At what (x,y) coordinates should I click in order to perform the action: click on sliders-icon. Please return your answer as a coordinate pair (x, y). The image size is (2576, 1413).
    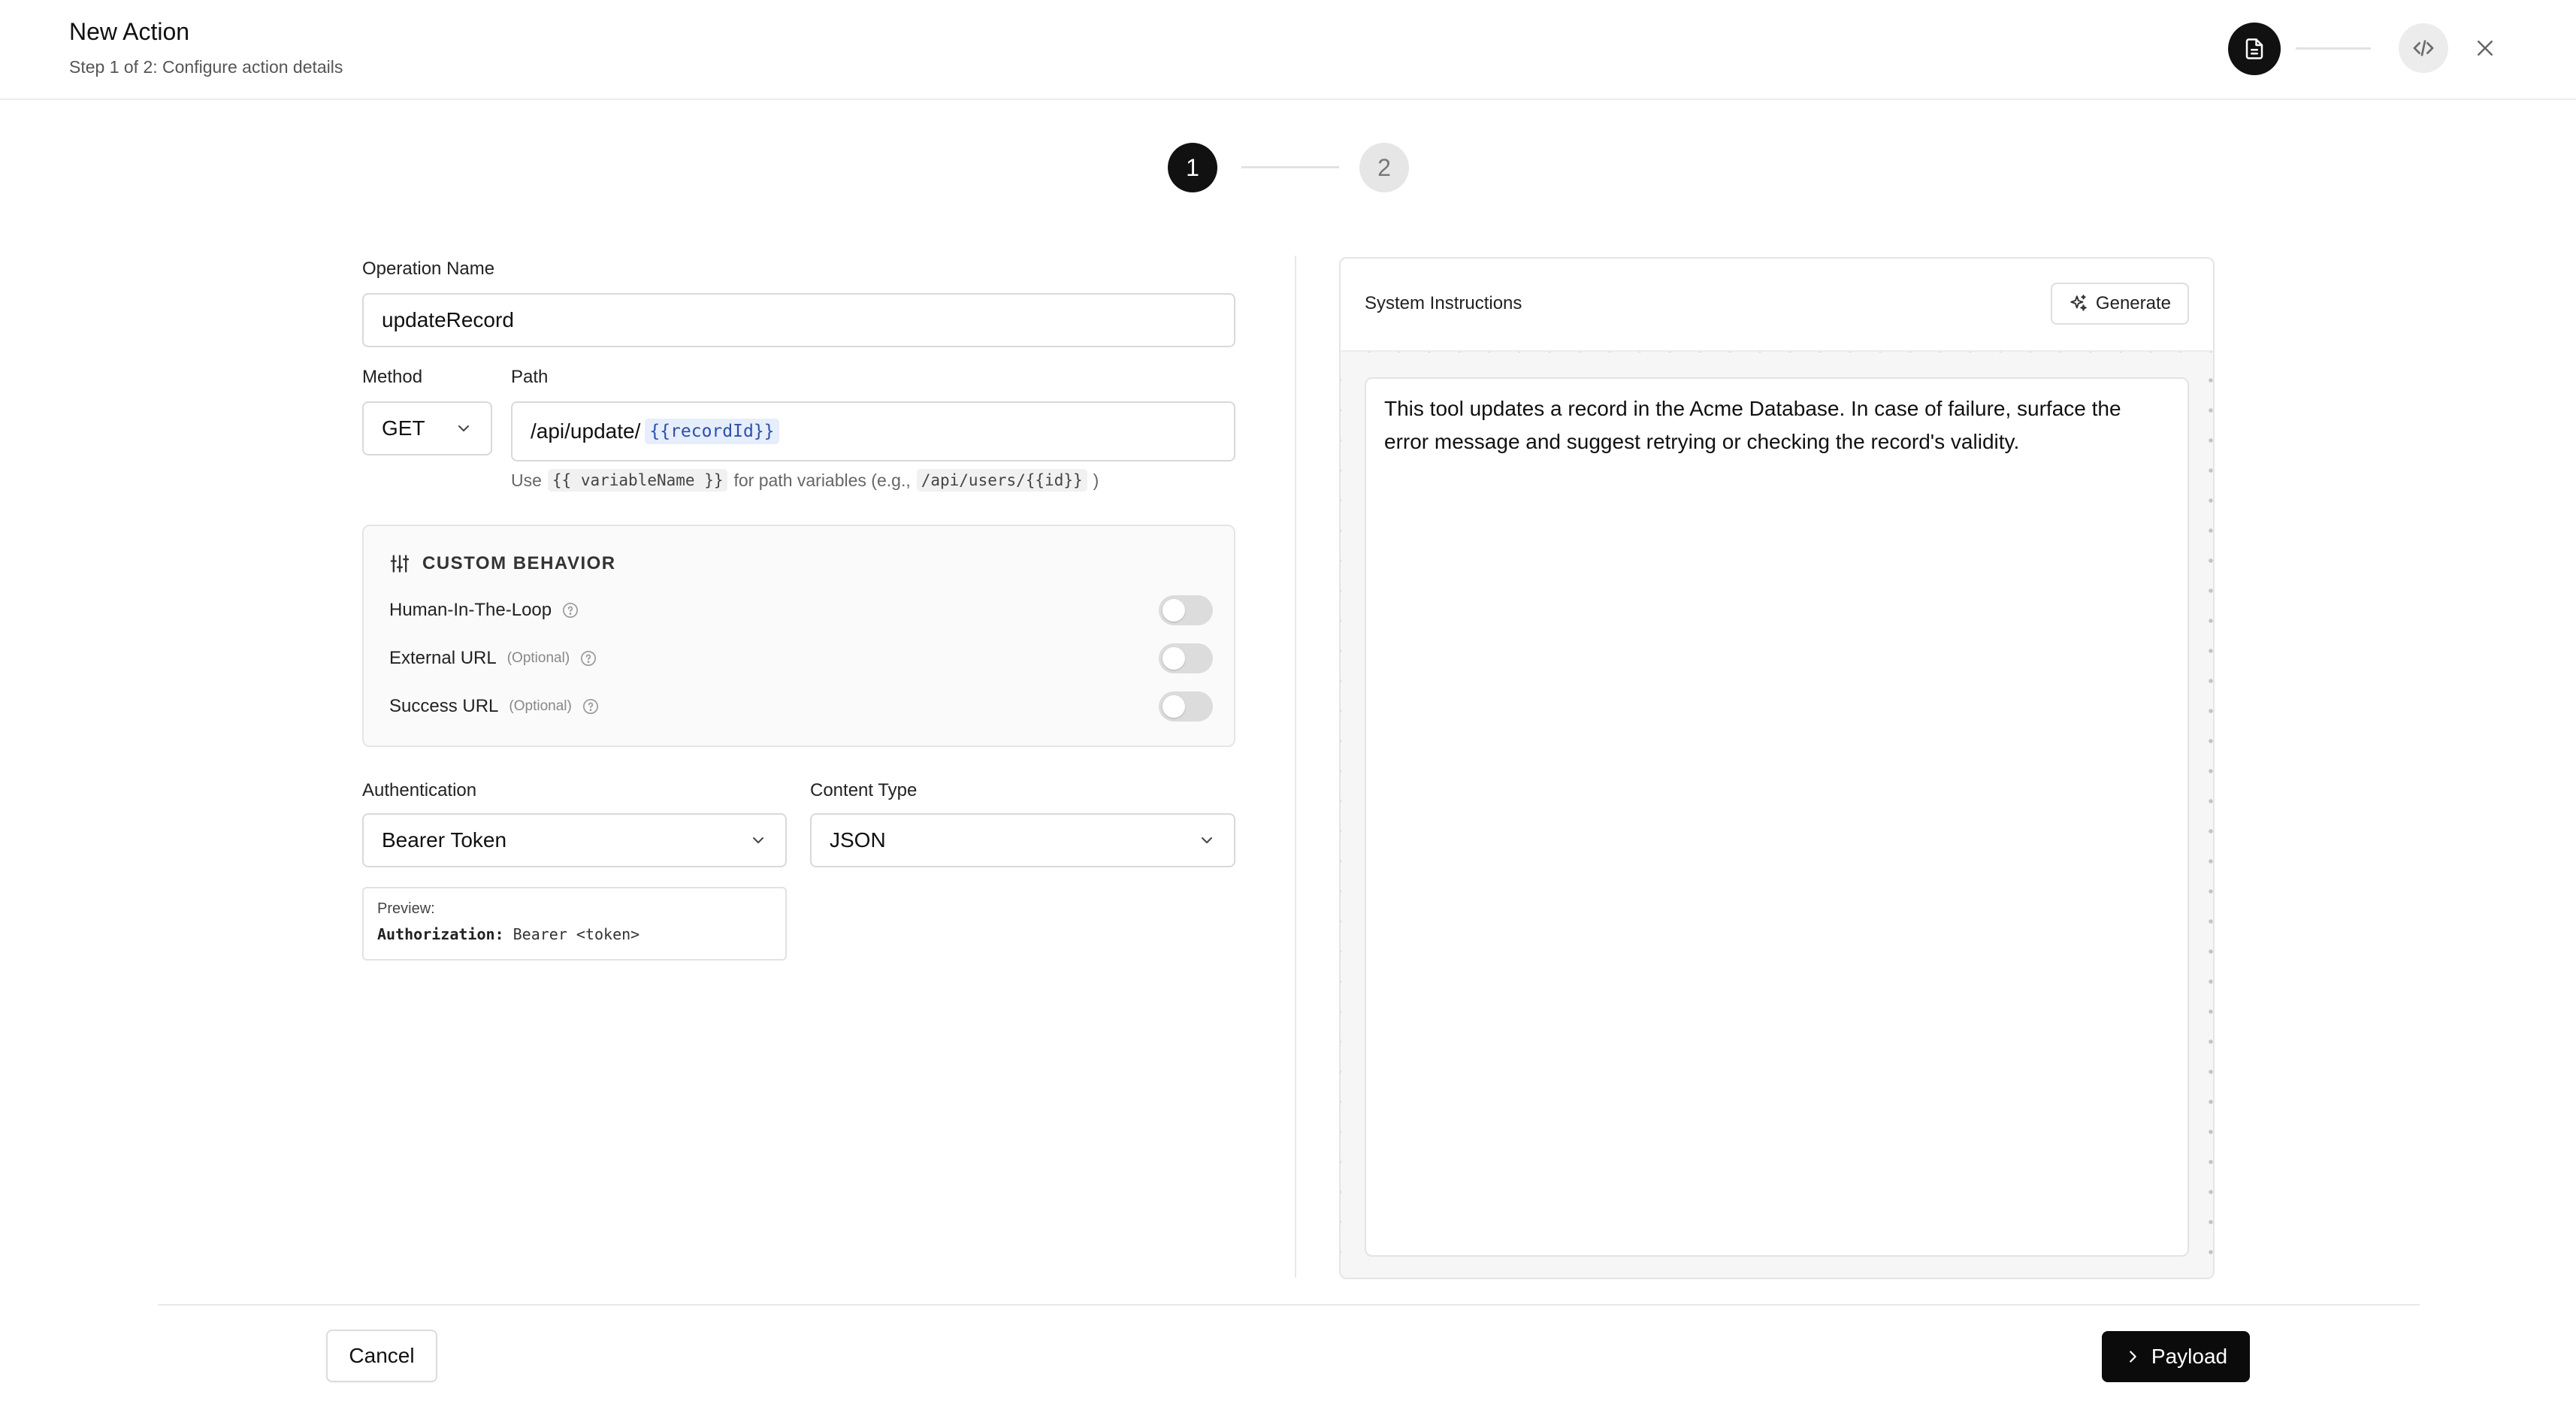
    Looking at the image, I should click on (400, 564).